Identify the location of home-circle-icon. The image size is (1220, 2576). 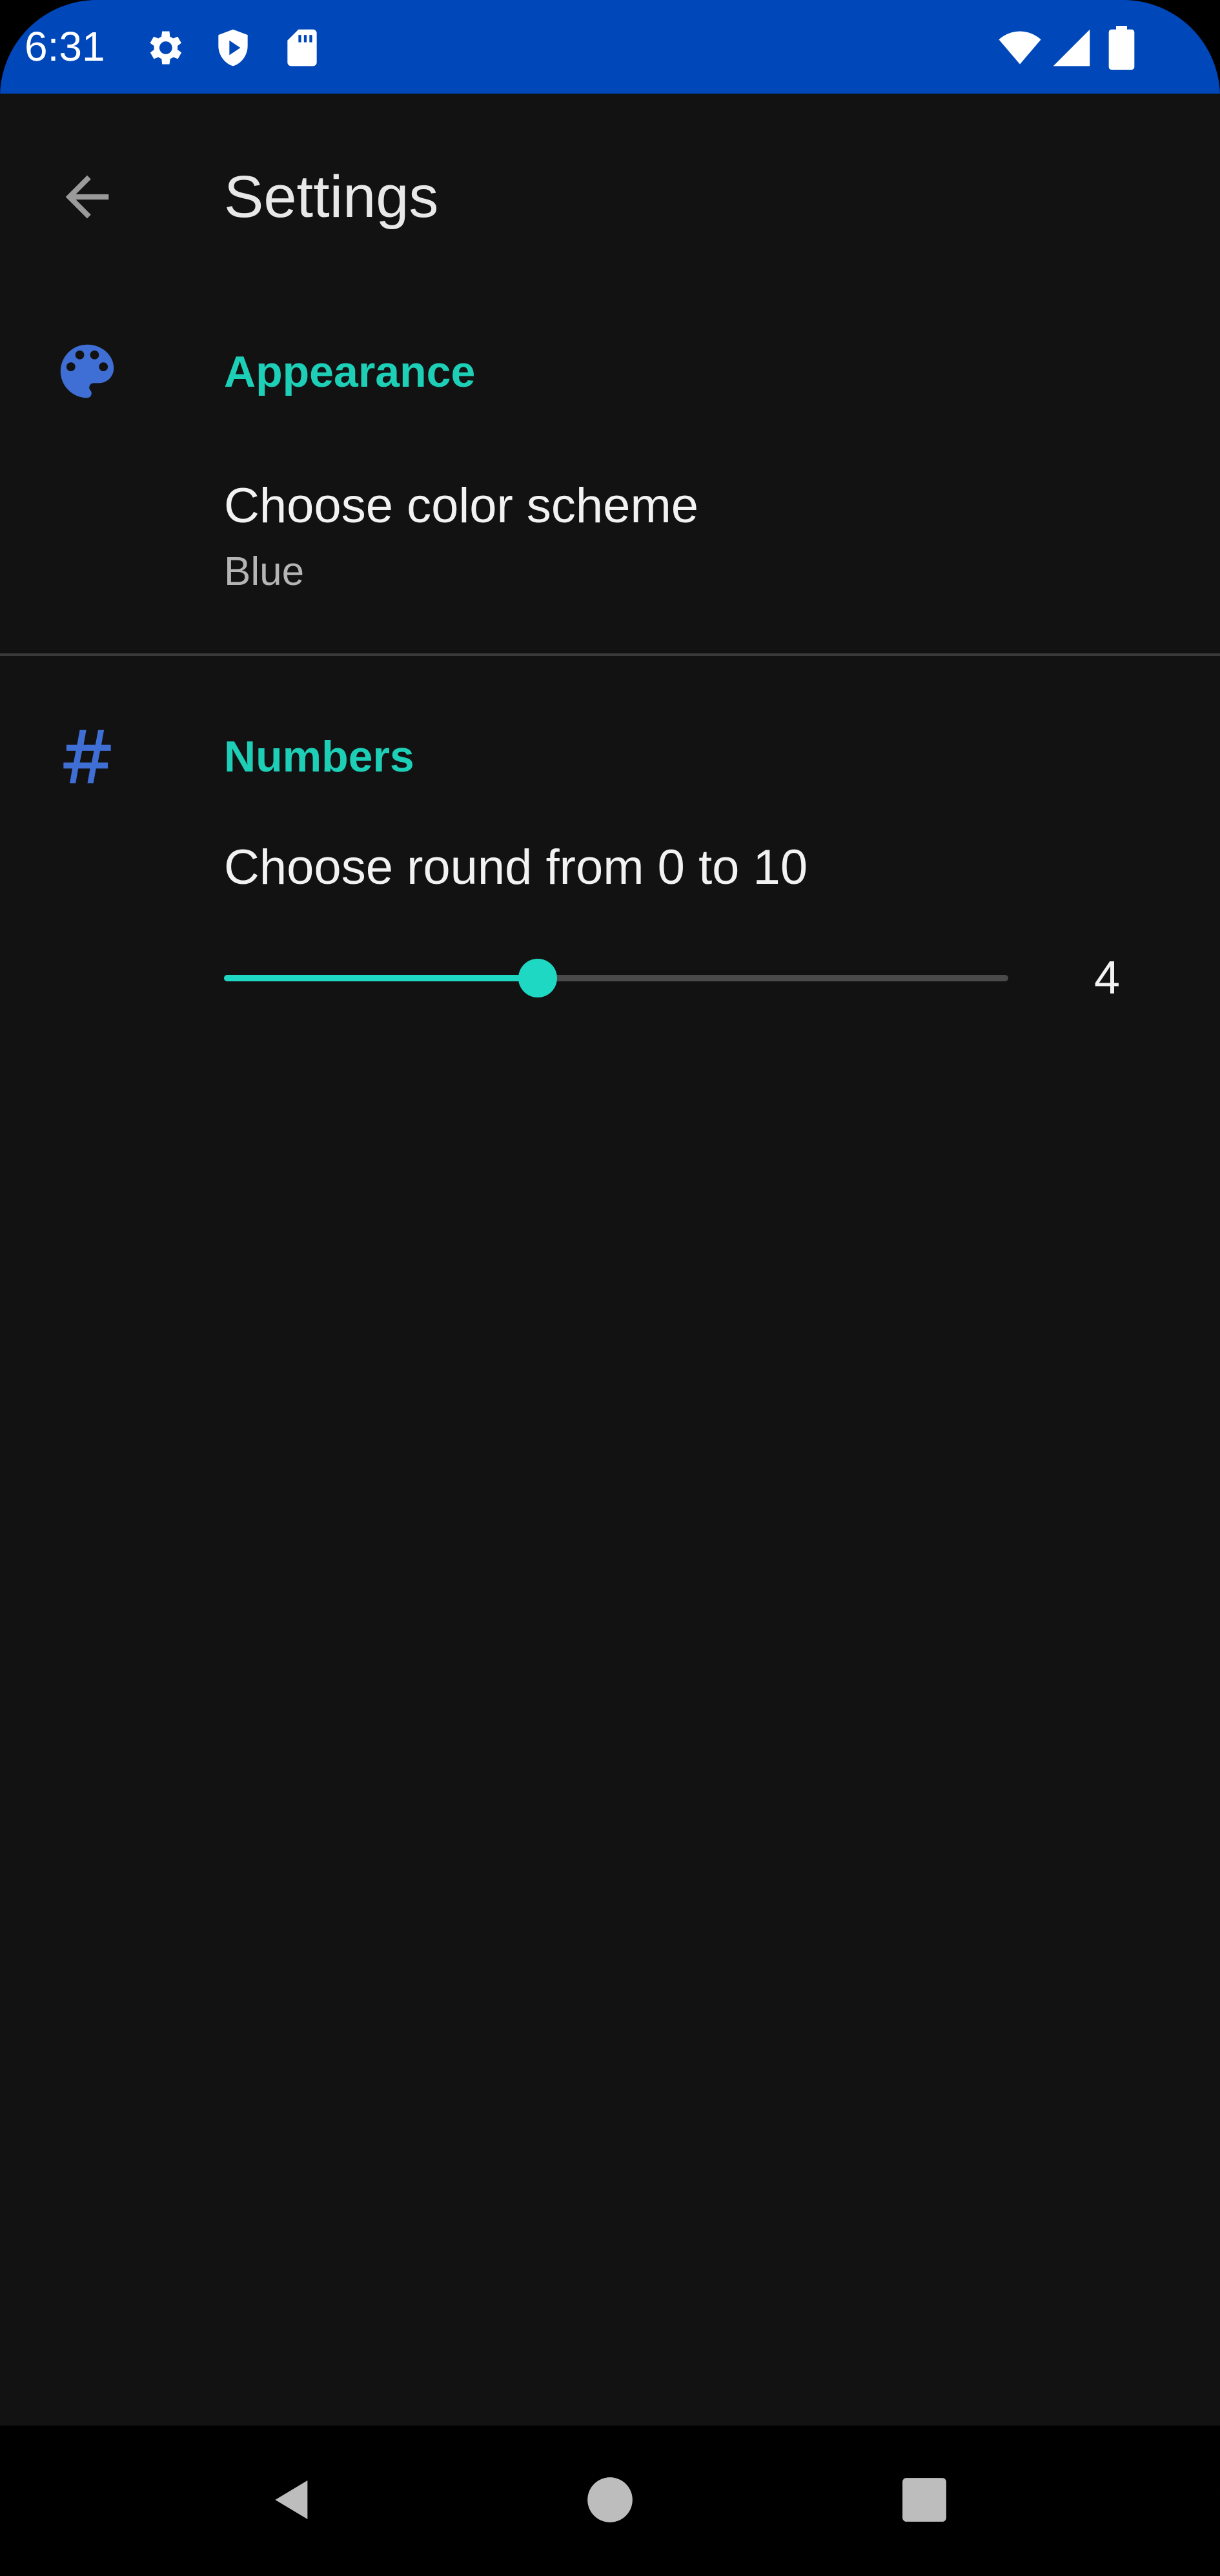
(610, 2500).